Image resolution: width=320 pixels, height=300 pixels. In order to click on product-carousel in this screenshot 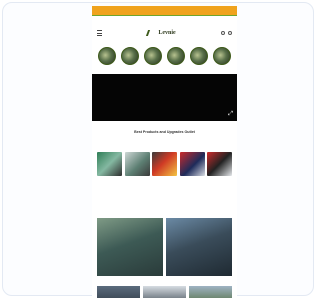, I will do `click(164, 175)`.